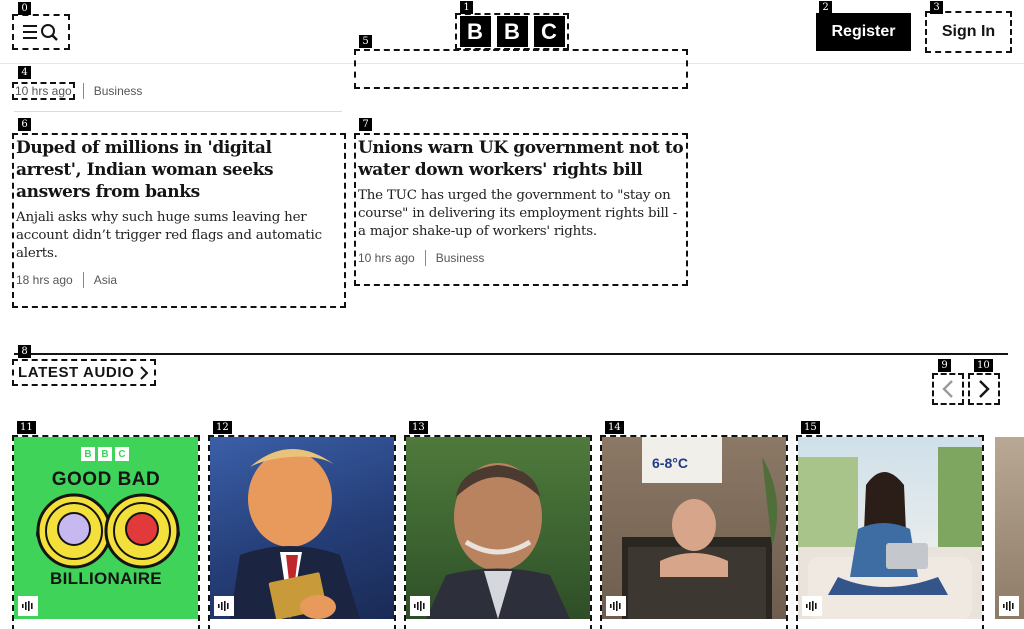 This screenshot has width=1024, height=629. Describe the element at coordinates (365, 41) in the screenshot. I see `badge: 5` at that location.